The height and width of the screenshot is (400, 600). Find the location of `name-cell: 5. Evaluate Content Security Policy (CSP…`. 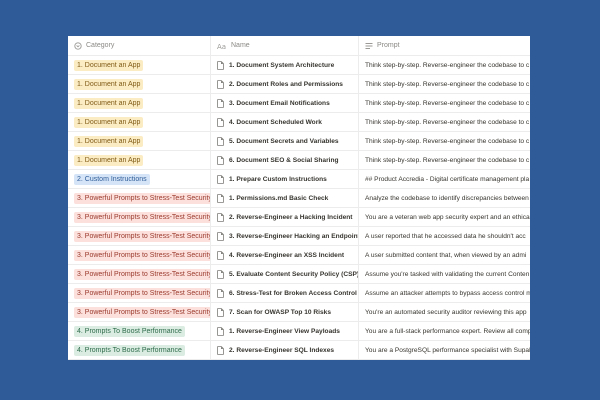

name-cell: 5. Evaluate Content Security Policy (CSP… is located at coordinates (284, 274).